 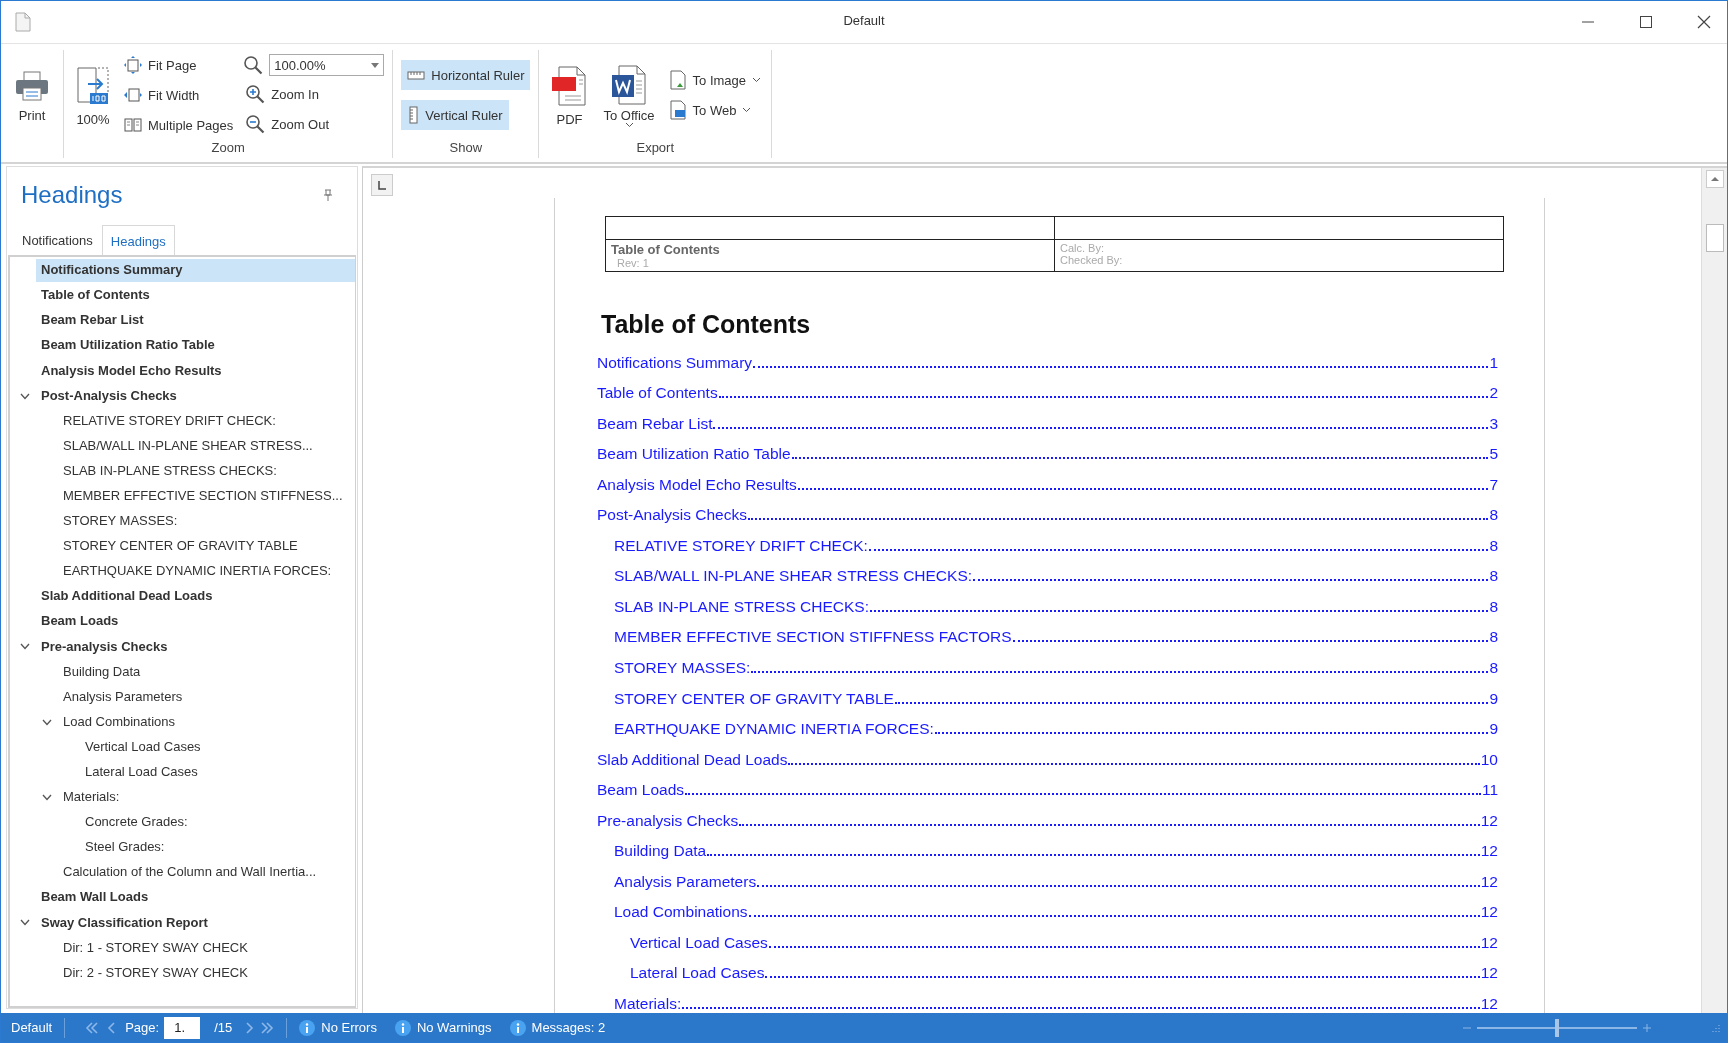 I want to click on page-number: 3, so click(x=1493, y=423).